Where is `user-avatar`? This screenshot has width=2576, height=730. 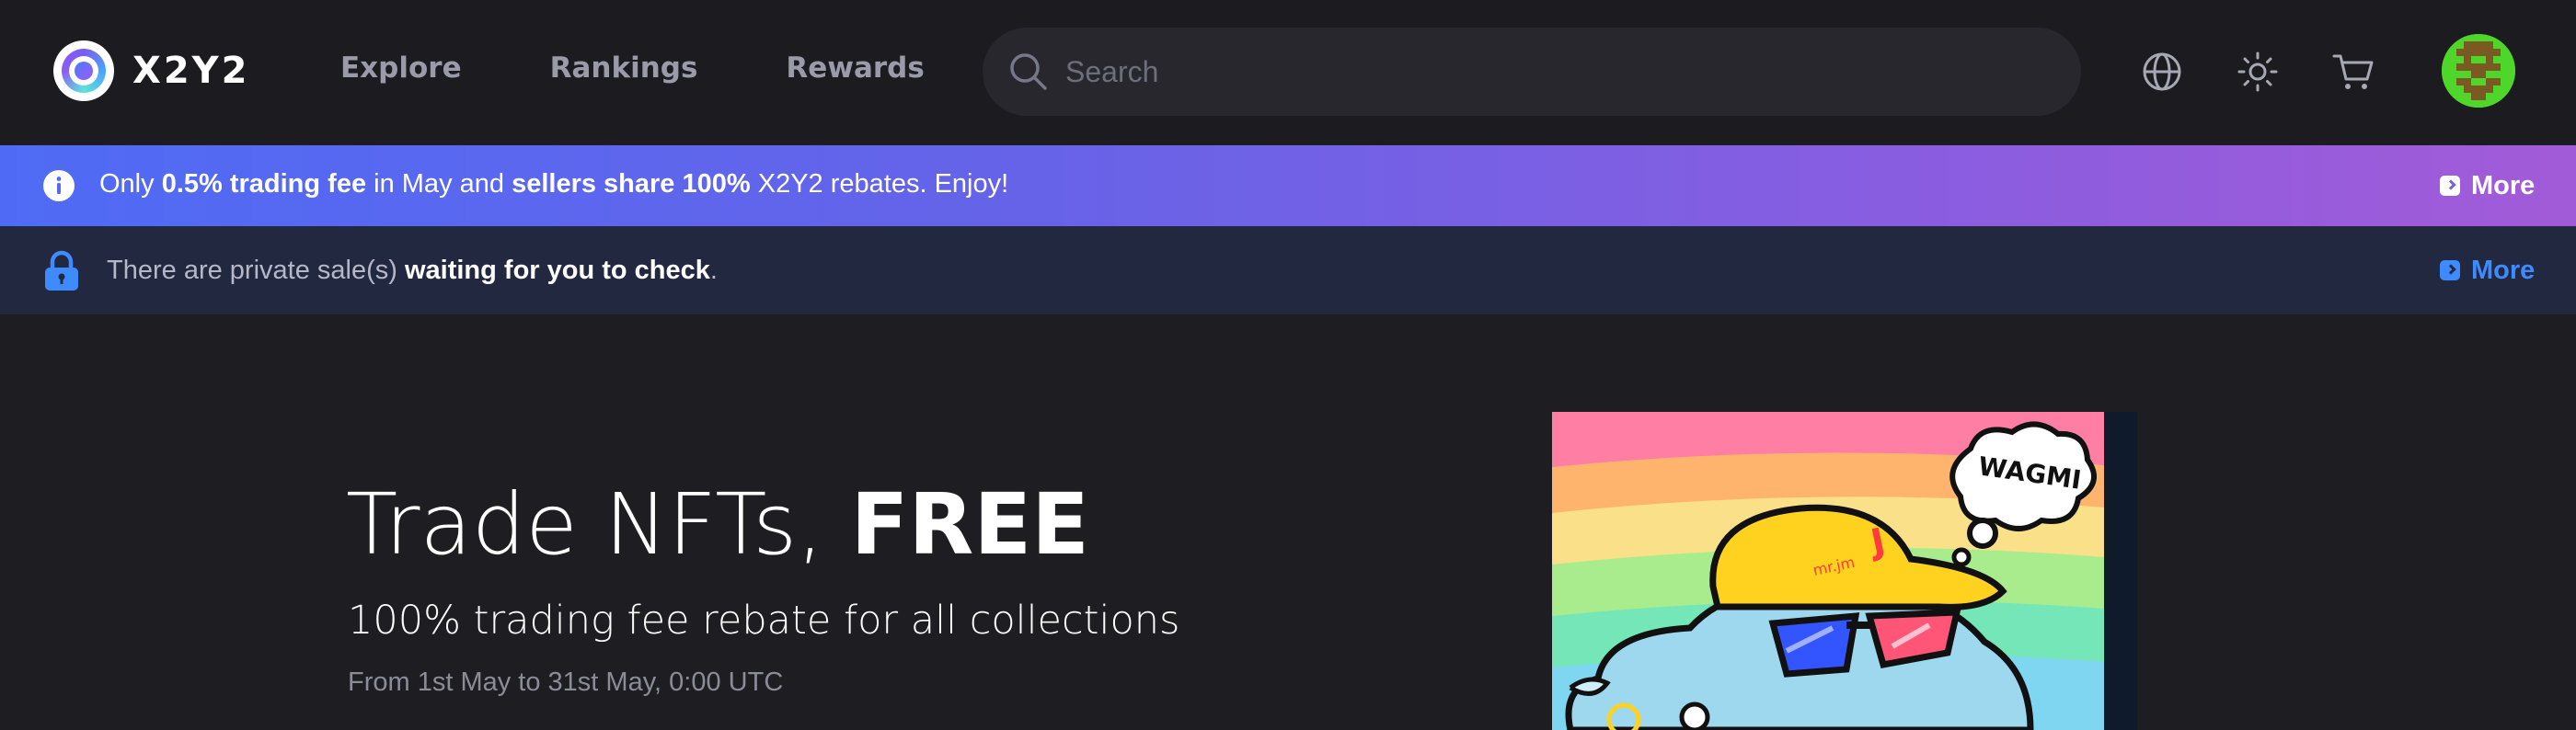
user-avatar is located at coordinates (2478, 71).